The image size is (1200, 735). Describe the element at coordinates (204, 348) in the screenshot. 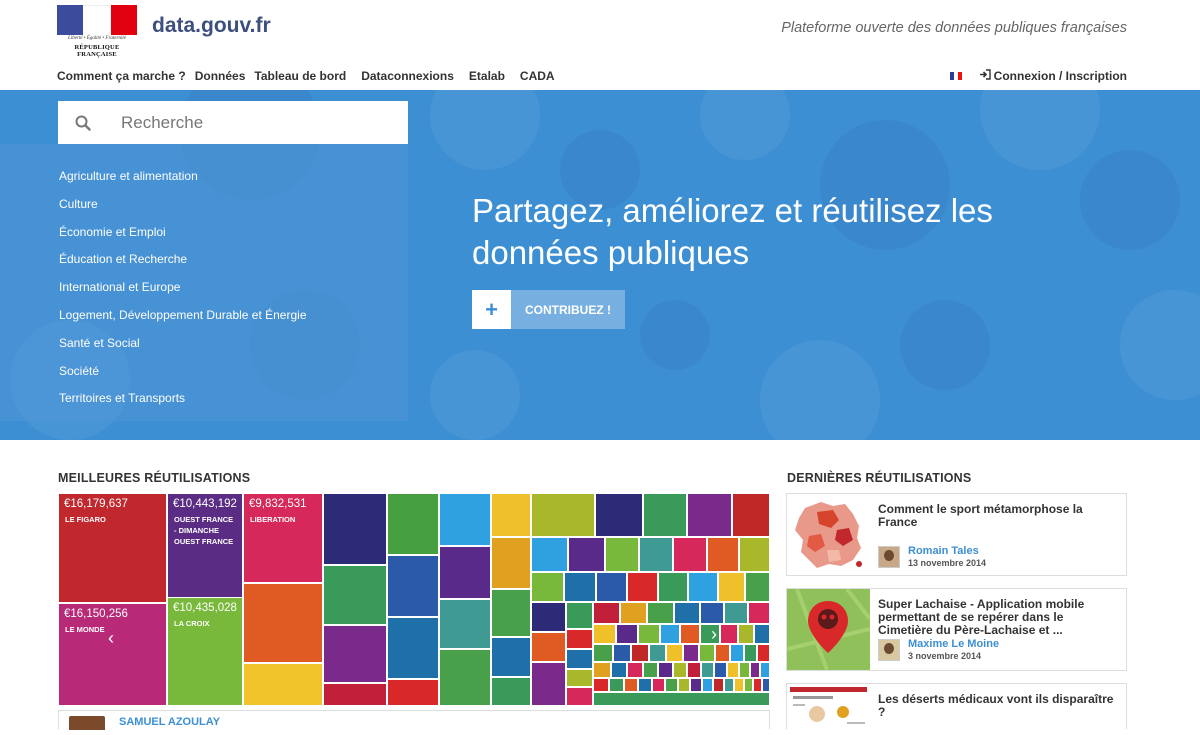

I see `topic-link: Santé et Social` at that location.